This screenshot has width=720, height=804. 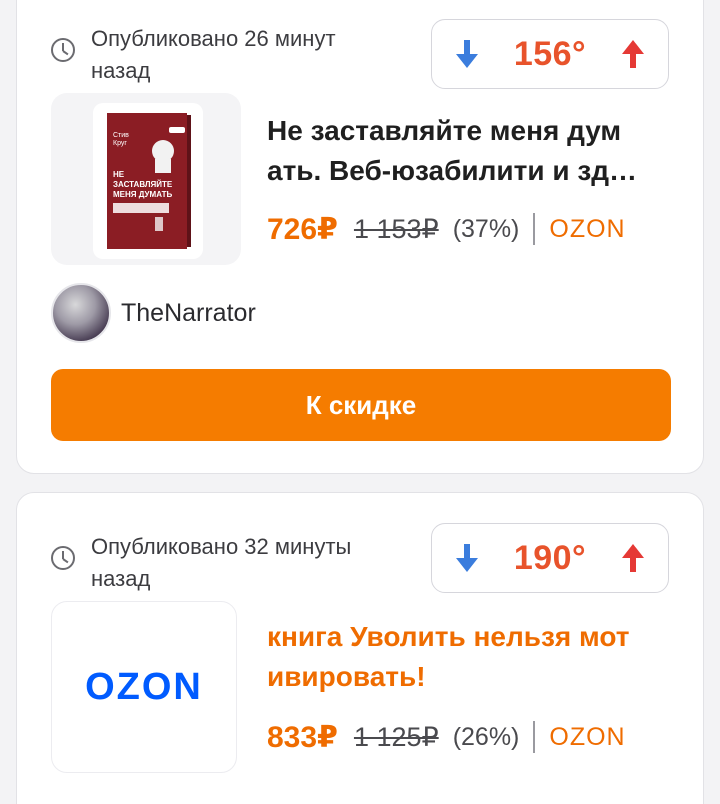 What do you see at coordinates (121, 135) in the screenshot?
I see `svg-text: Стив` at bounding box center [121, 135].